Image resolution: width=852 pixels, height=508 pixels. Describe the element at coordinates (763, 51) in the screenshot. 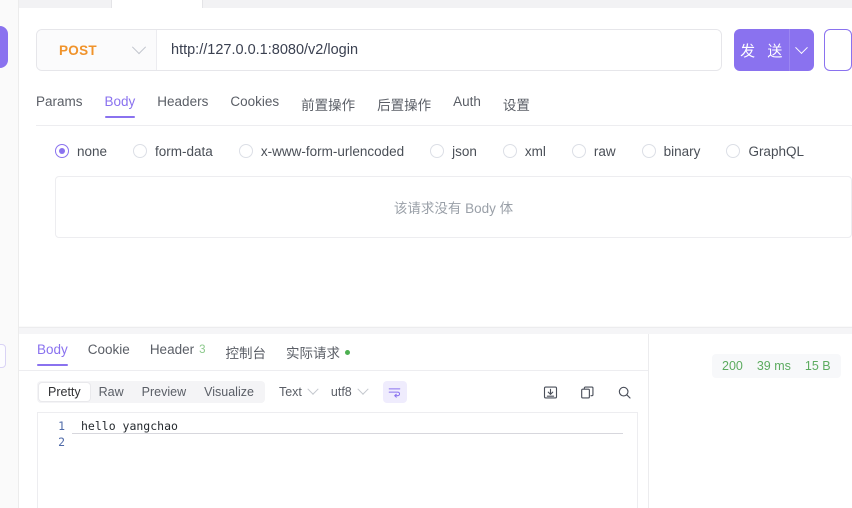

I see `send-button-label: 发 送` at that location.